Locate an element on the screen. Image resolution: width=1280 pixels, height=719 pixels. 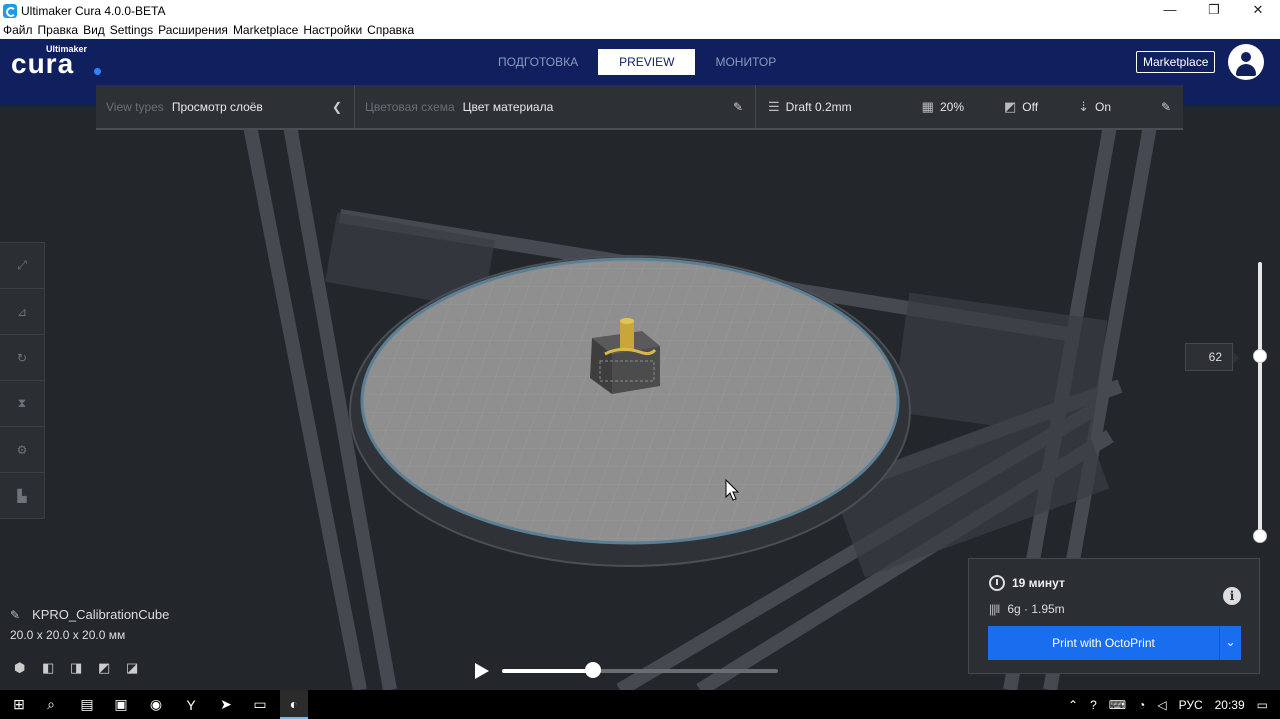
view-right-icon: ◪ is located at coordinates (135, 668).